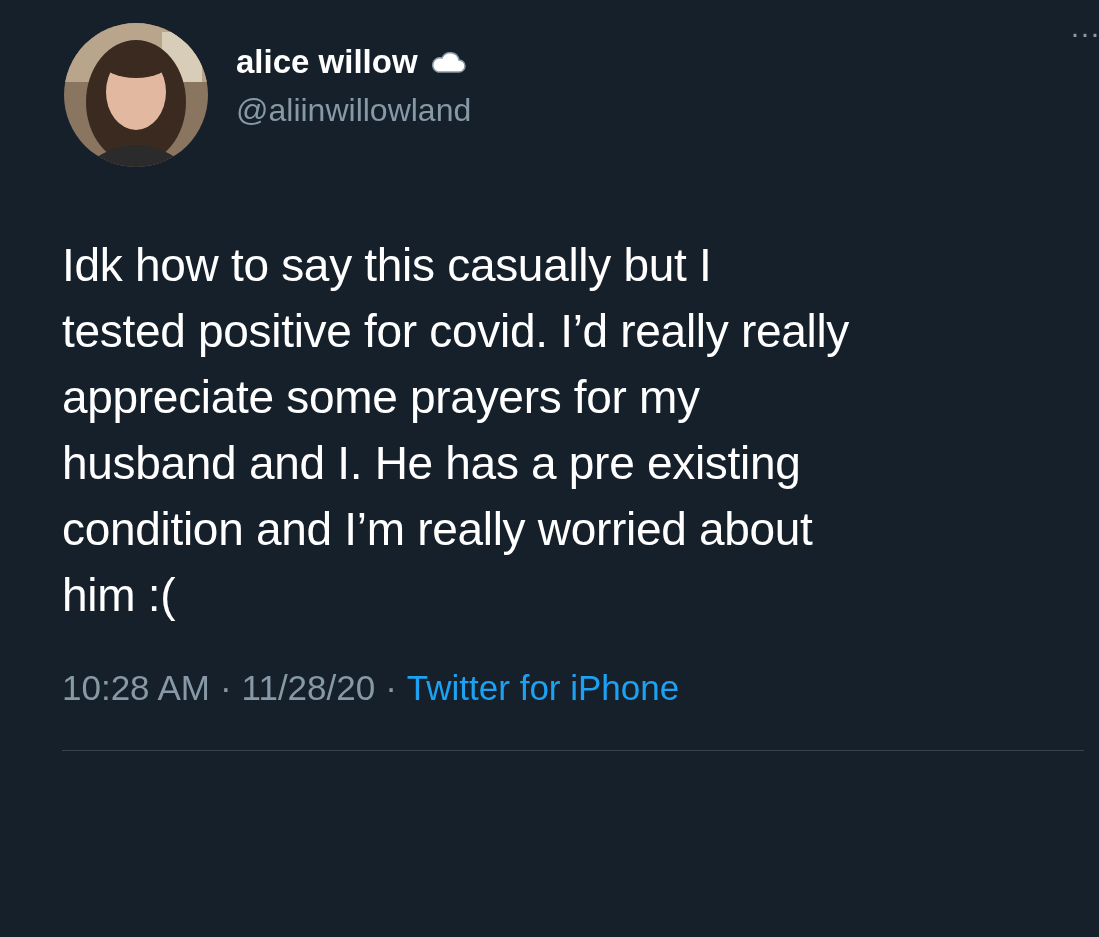 This screenshot has width=1099, height=937. What do you see at coordinates (136, 688) in the screenshot?
I see `tweet-time: 10:28 AM` at bounding box center [136, 688].